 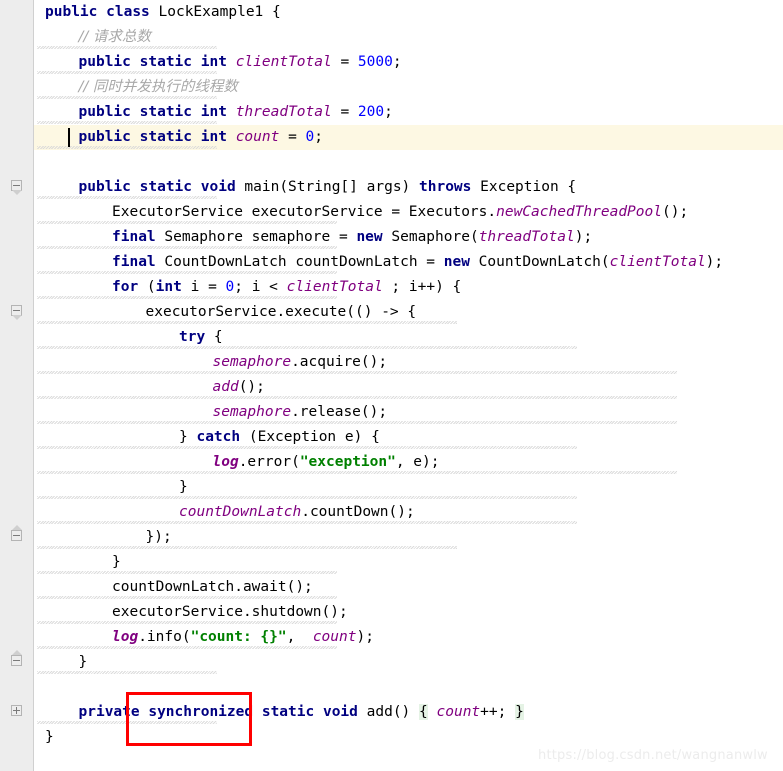 What do you see at coordinates (430, 237) in the screenshot?
I see `code-token: Semaphore(` at bounding box center [430, 237].